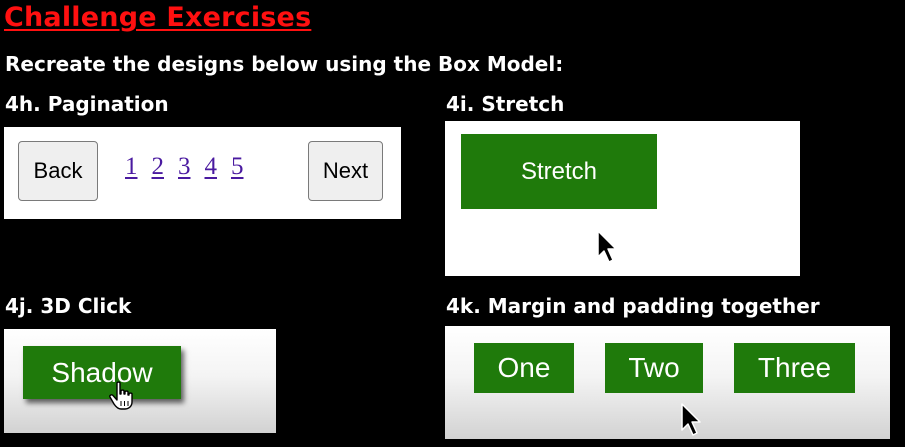 This screenshot has height=447, width=905. I want to click on margin-padding-demo-panel: One Two Three, so click(667, 382).